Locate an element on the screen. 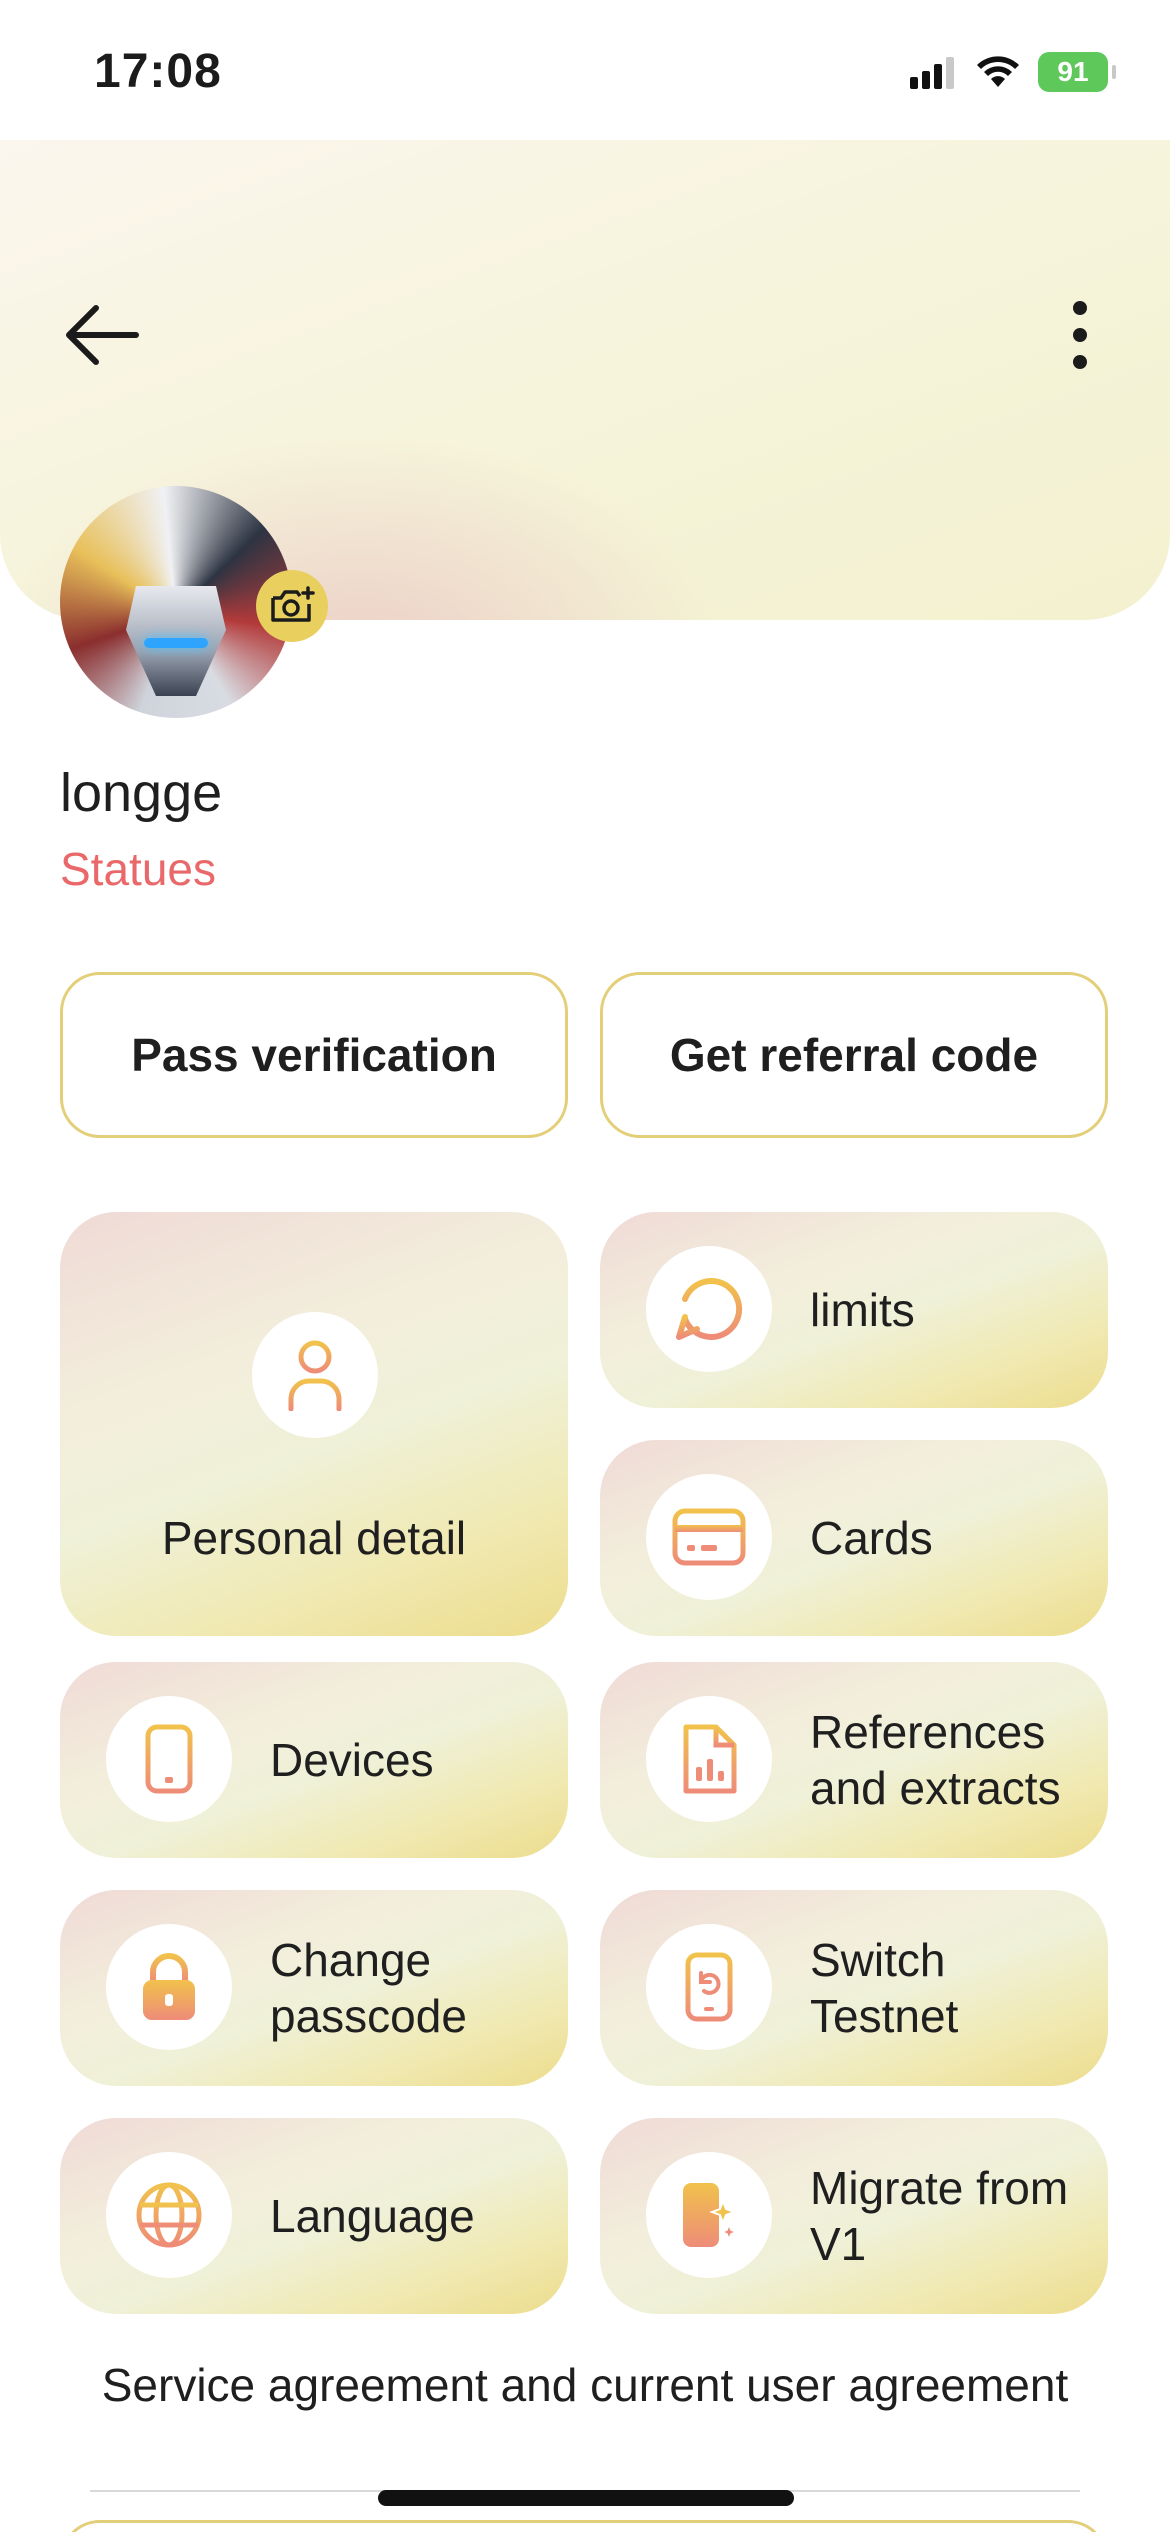 This screenshot has width=1170, height=2532. get-referral-code-button: Get referral code is located at coordinates (854, 1055).